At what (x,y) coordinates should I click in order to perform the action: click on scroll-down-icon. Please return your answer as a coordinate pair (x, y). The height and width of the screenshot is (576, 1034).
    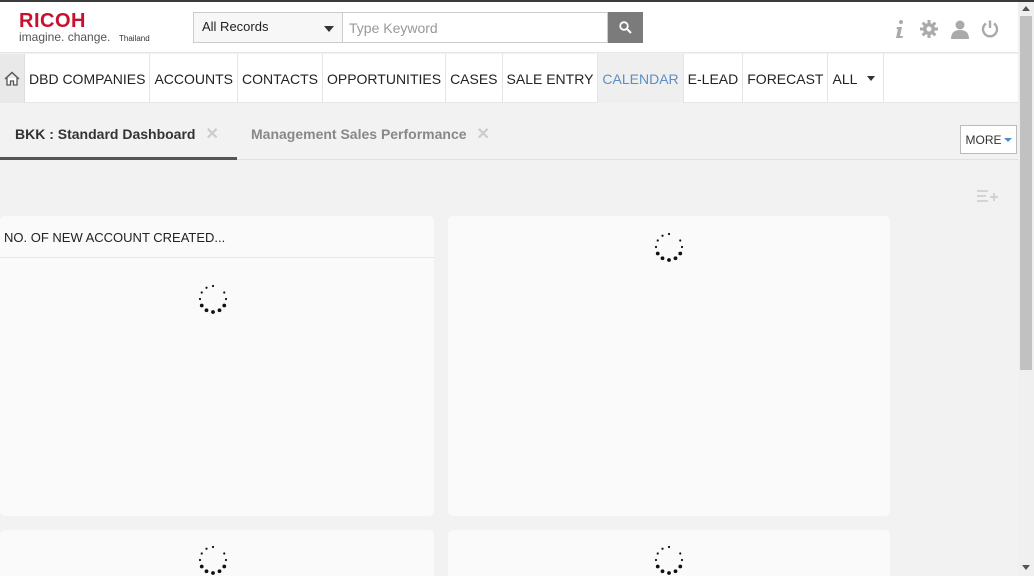
    Looking at the image, I should click on (1026, 567).